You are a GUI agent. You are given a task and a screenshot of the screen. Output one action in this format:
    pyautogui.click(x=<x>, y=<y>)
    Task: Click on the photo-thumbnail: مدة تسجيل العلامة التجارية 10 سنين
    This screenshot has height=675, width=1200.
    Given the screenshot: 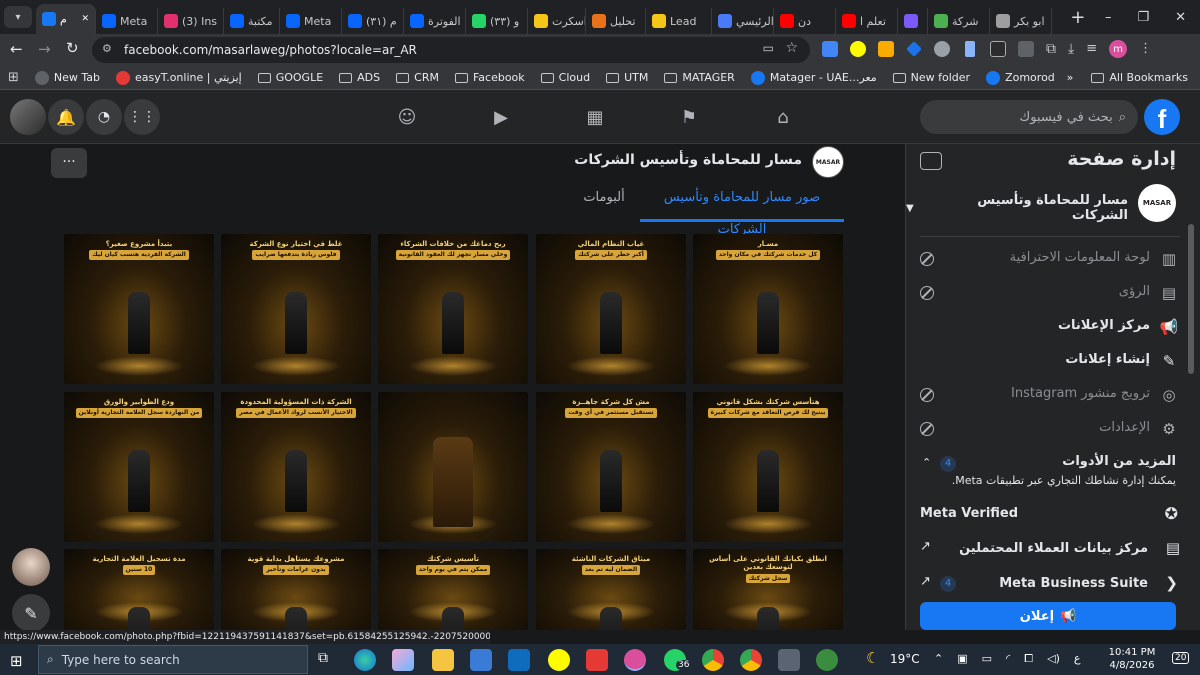 What is the action you would take?
    pyautogui.click(x=139, y=589)
    